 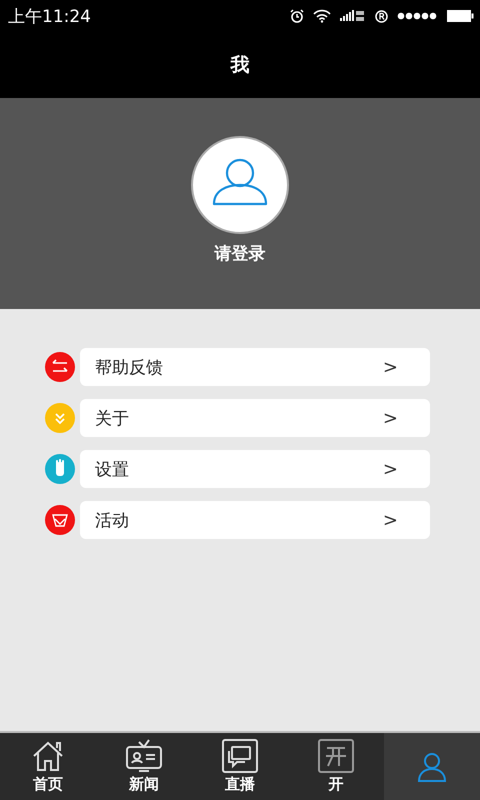 What do you see at coordinates (322, 16) in the screenshot?
I see `wifi-icon` at bounding box center [322, 16].